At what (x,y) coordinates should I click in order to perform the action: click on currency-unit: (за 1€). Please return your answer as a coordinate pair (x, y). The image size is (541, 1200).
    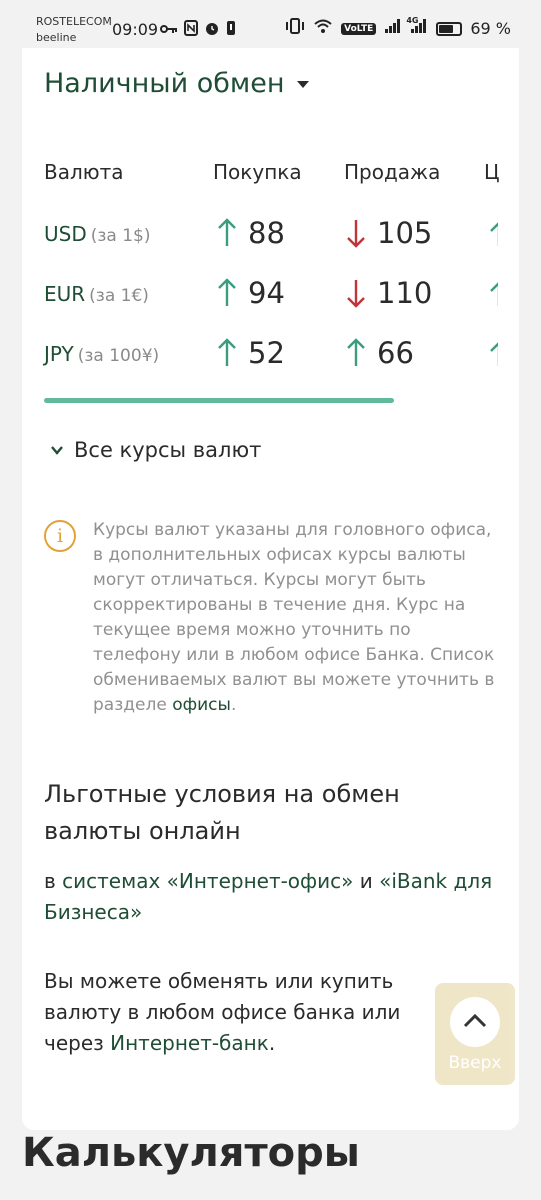
    Looking at the image, I should click on (119, 296).